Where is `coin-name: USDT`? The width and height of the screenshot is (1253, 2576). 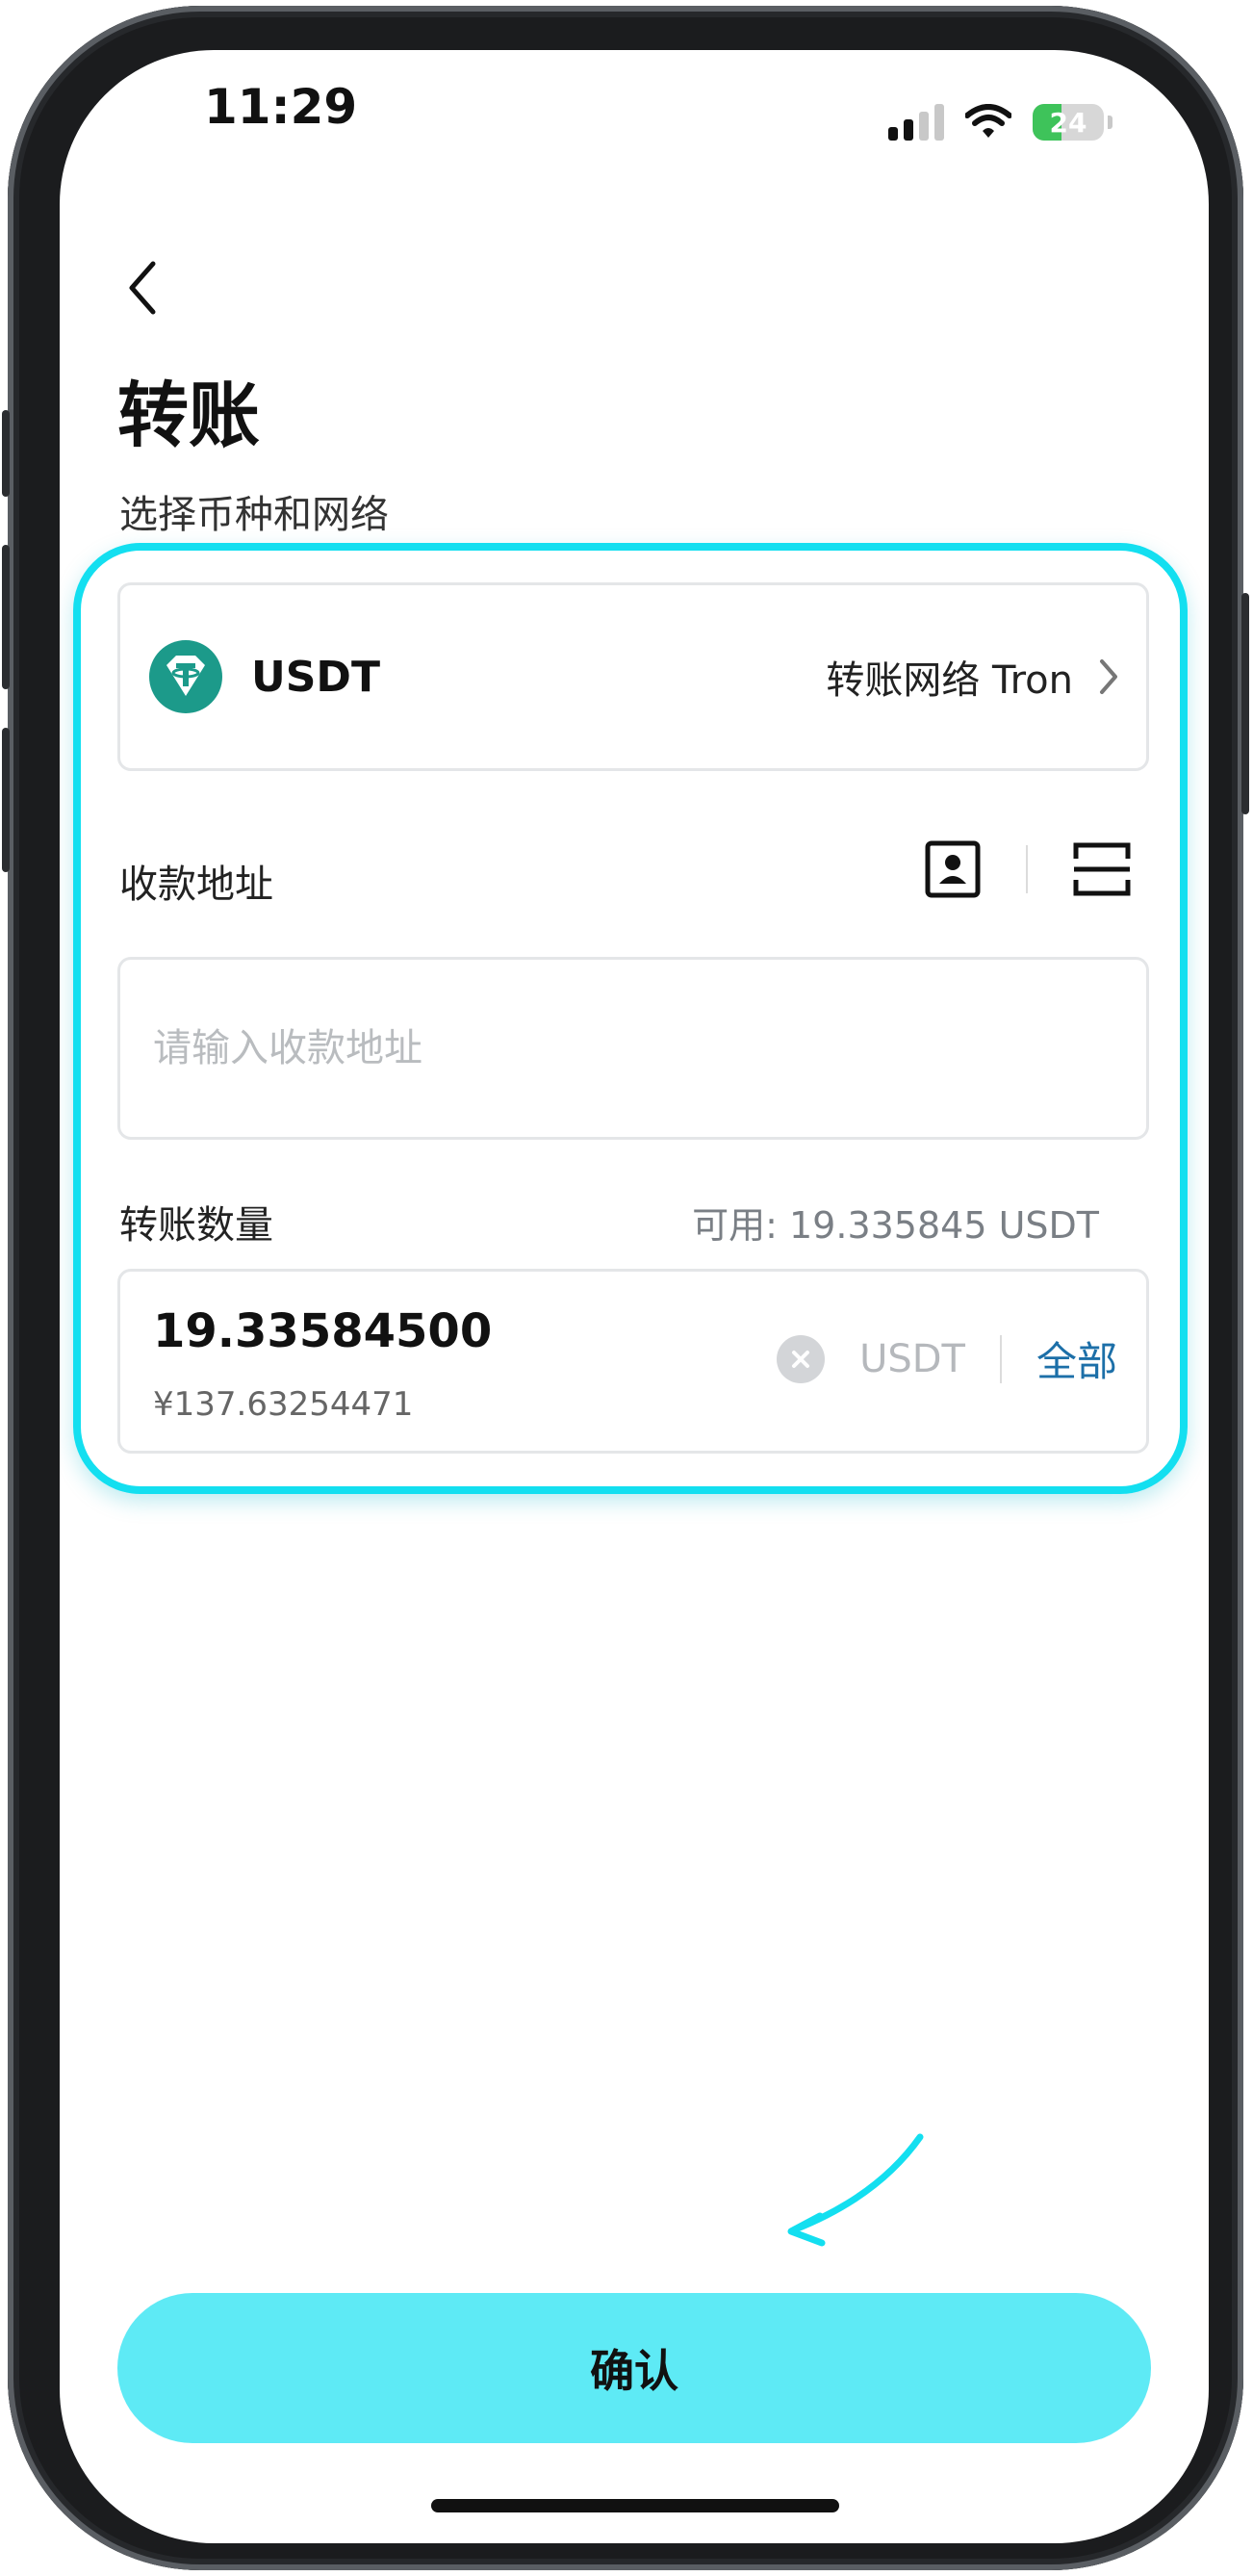
coin-name: USDT is located at coordinates (315, 677).